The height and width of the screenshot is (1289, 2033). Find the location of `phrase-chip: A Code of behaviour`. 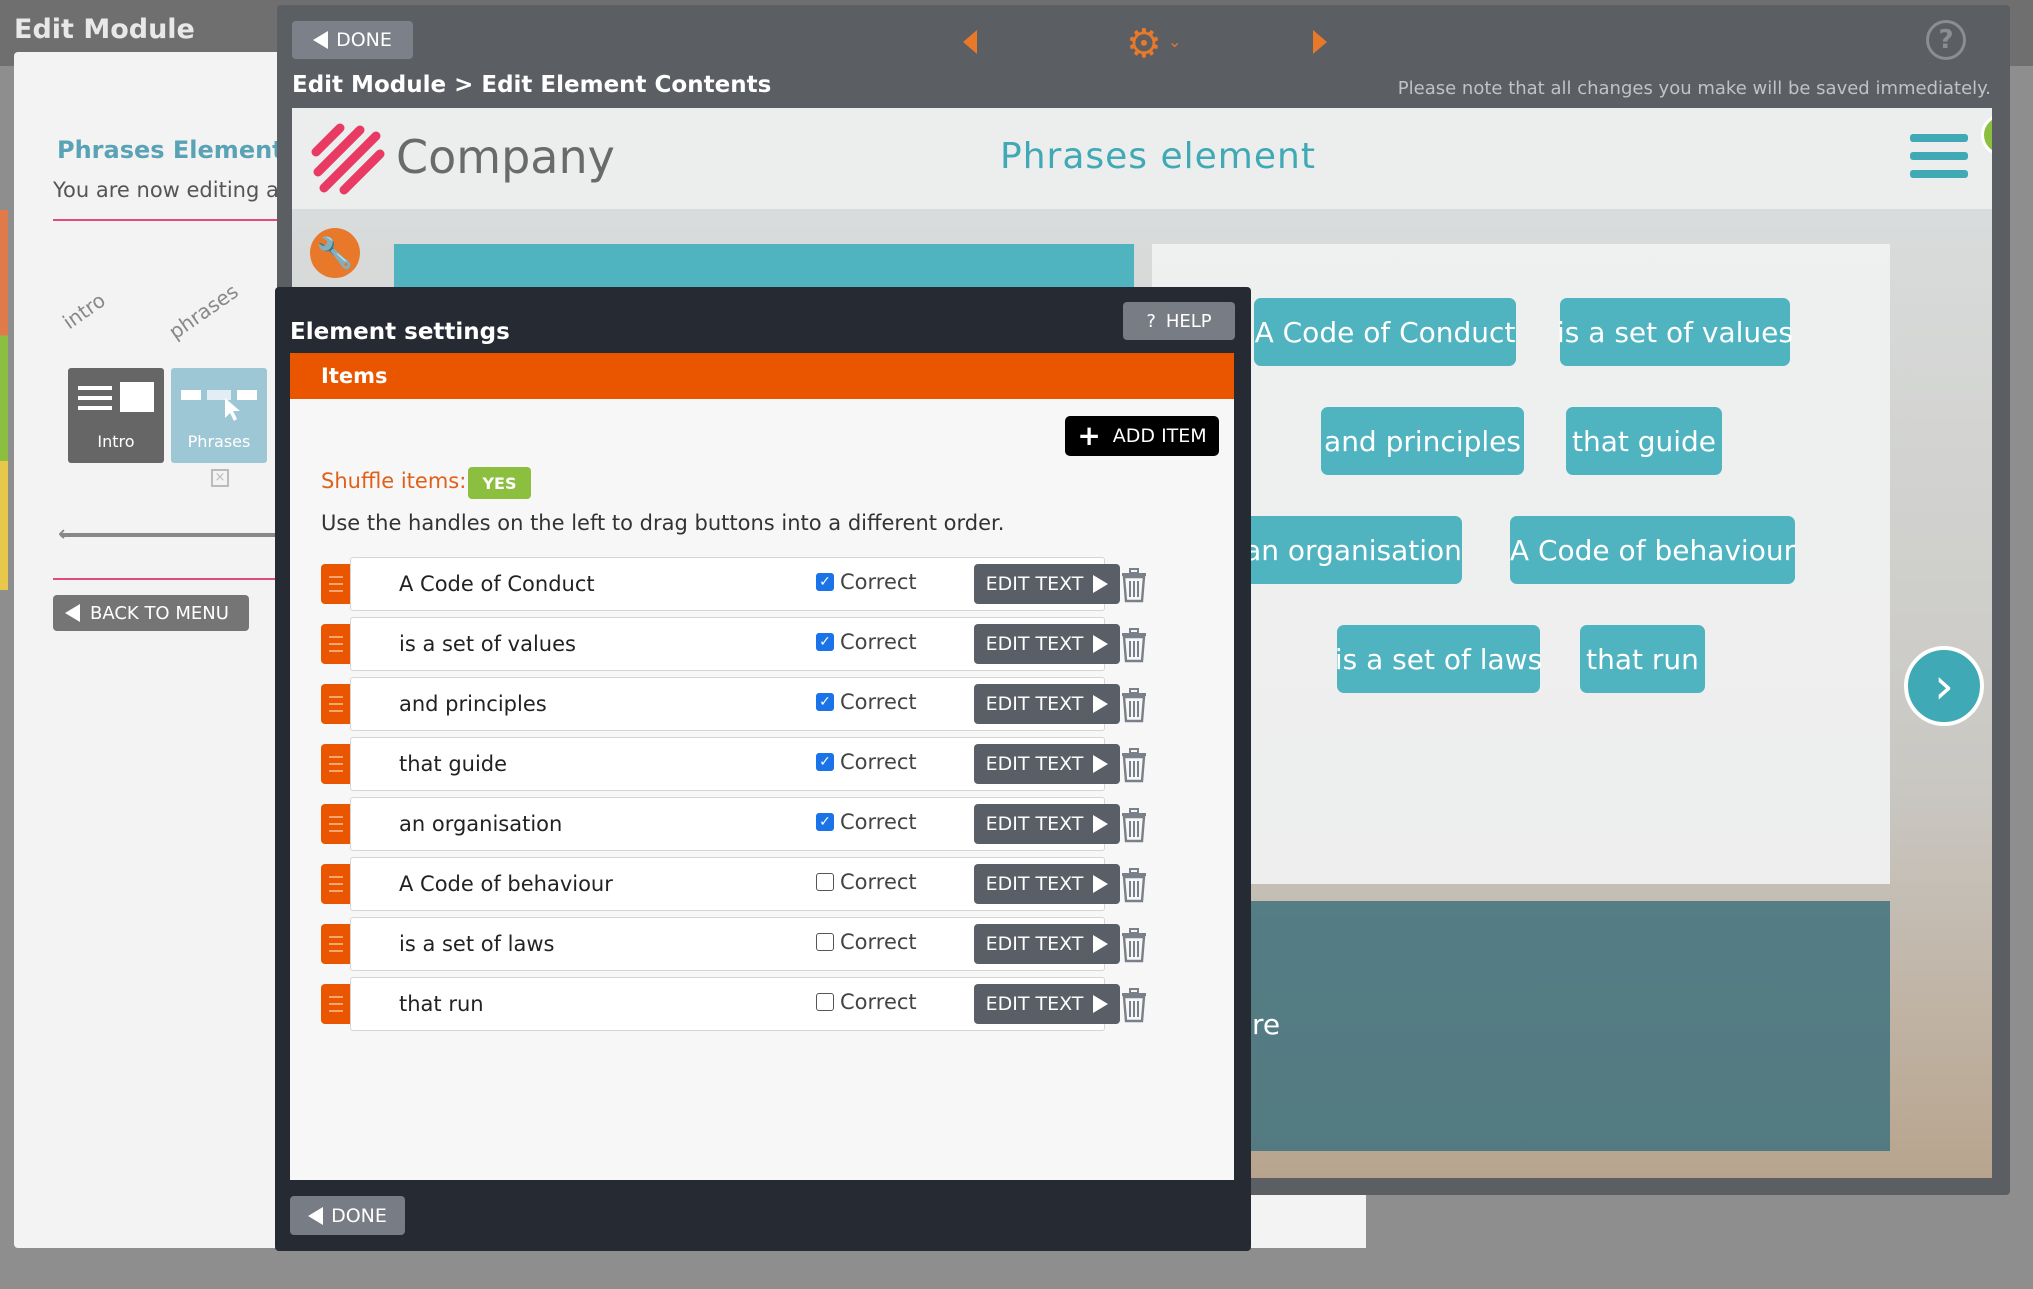

phrase-chip: A Code of behaviour is located at coordinates (1652, 550).